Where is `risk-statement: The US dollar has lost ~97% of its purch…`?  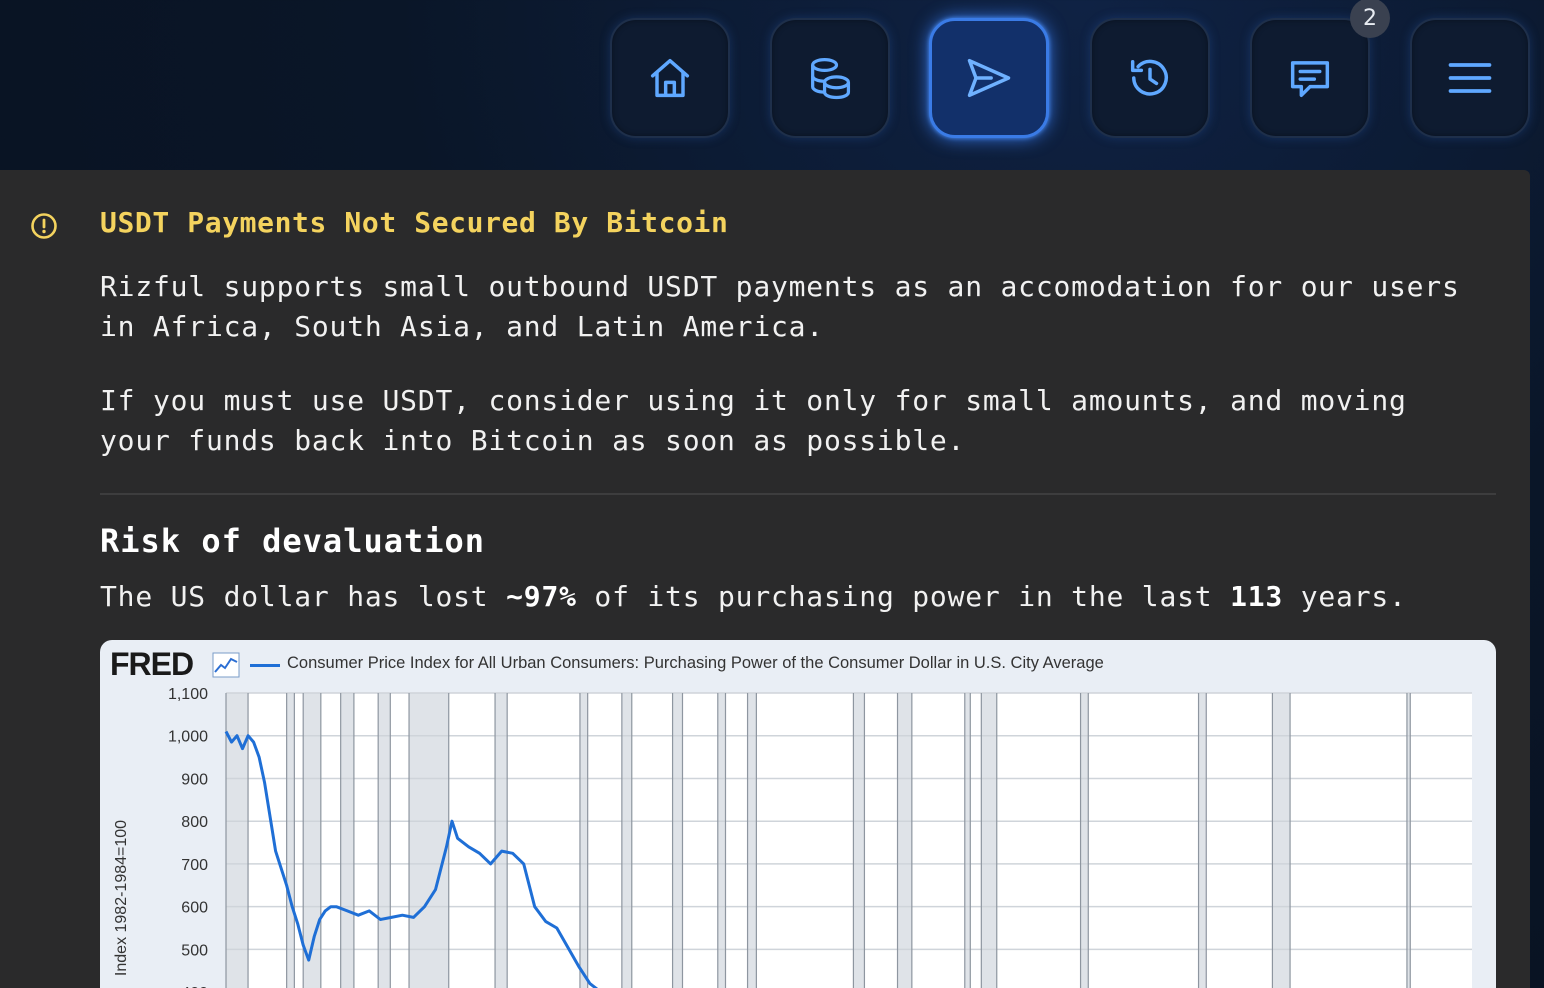
risk-statement: The US dollar has lost ~97% of its purch… is located at coordinates (753, 596).